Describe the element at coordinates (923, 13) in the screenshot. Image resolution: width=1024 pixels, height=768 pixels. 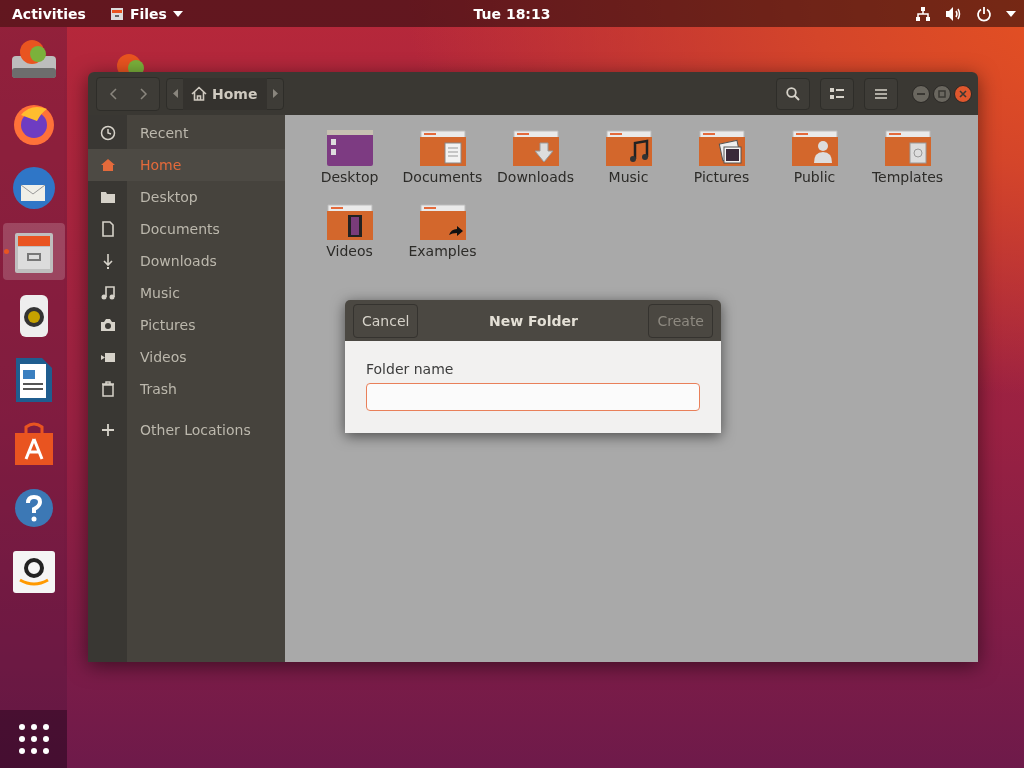
I see `network-icon` at that location.